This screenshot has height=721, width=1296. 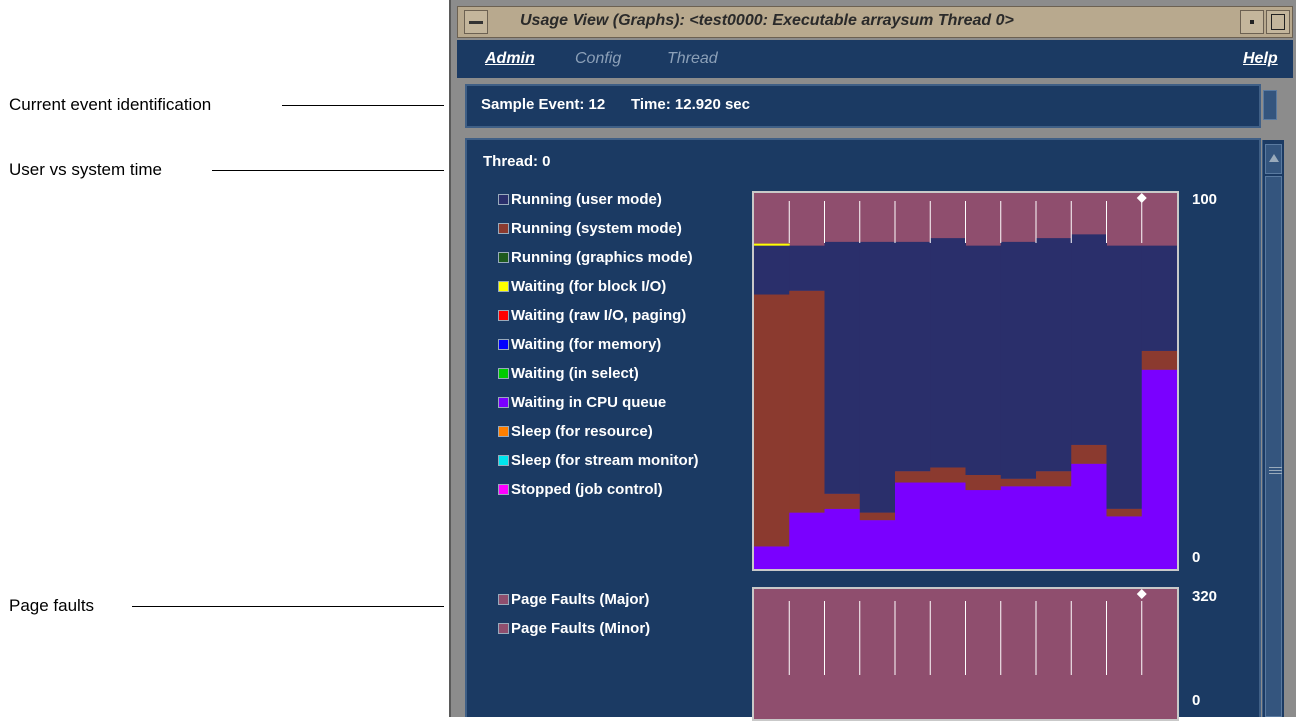 I want to click on faults-y-axis-min-label: 0, so click(x=1196, y=700).